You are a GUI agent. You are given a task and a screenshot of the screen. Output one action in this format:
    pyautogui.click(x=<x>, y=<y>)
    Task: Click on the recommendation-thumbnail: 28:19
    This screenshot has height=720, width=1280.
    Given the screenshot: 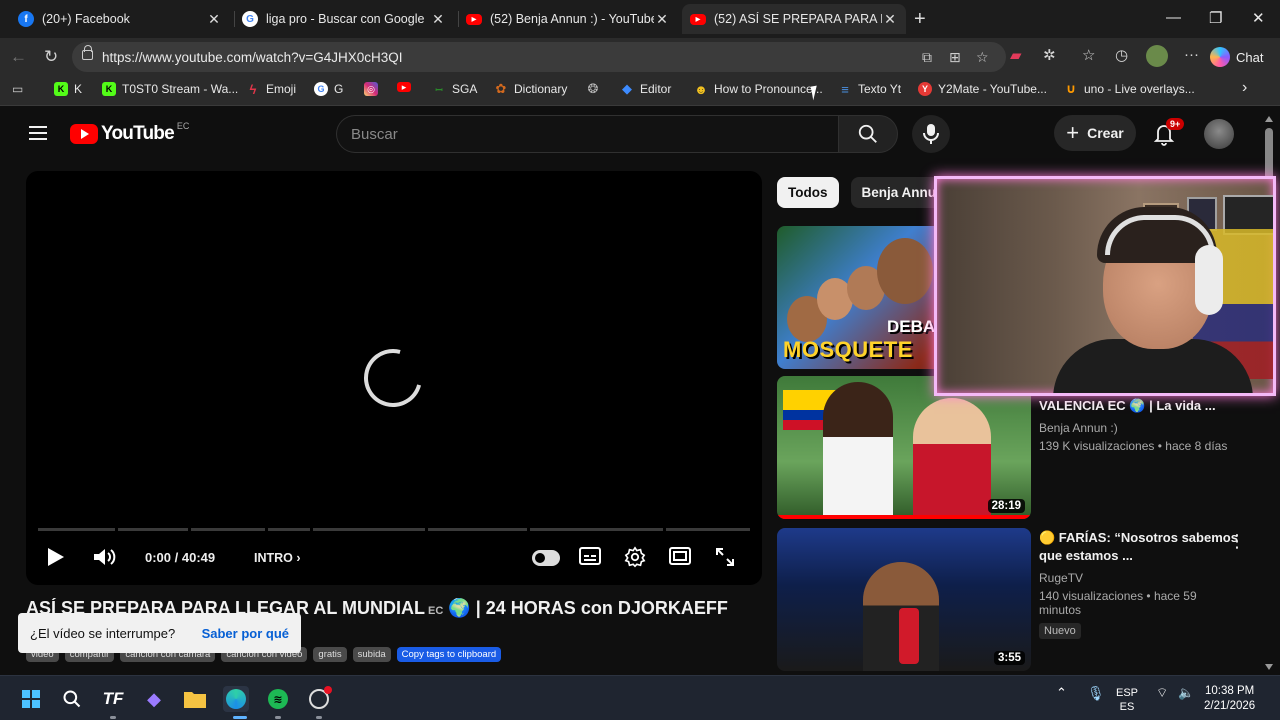 What is the action you would take?
    pyautogui.click(x=904, y=447)
    